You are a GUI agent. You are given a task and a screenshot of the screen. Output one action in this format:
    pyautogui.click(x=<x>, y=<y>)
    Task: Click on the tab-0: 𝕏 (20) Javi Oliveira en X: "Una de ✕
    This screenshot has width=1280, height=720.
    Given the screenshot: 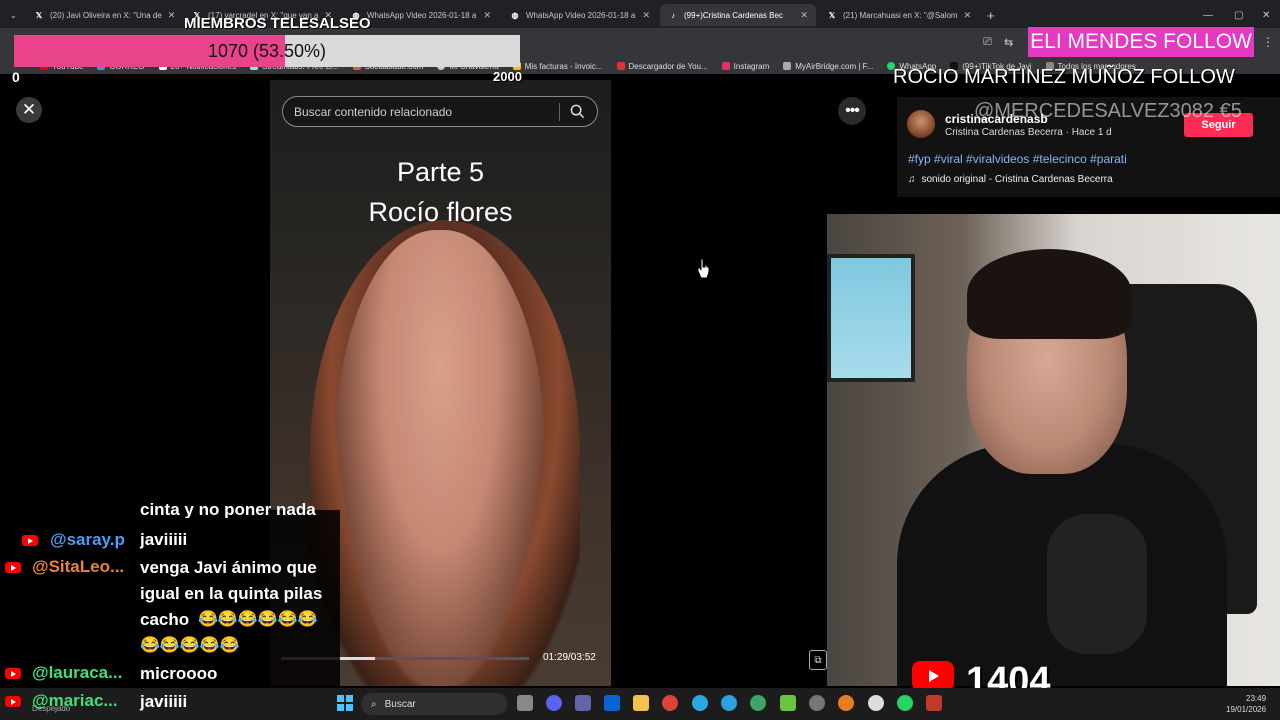 What is the action you would take?
    pyautogui.click(x=104, y=15)
    